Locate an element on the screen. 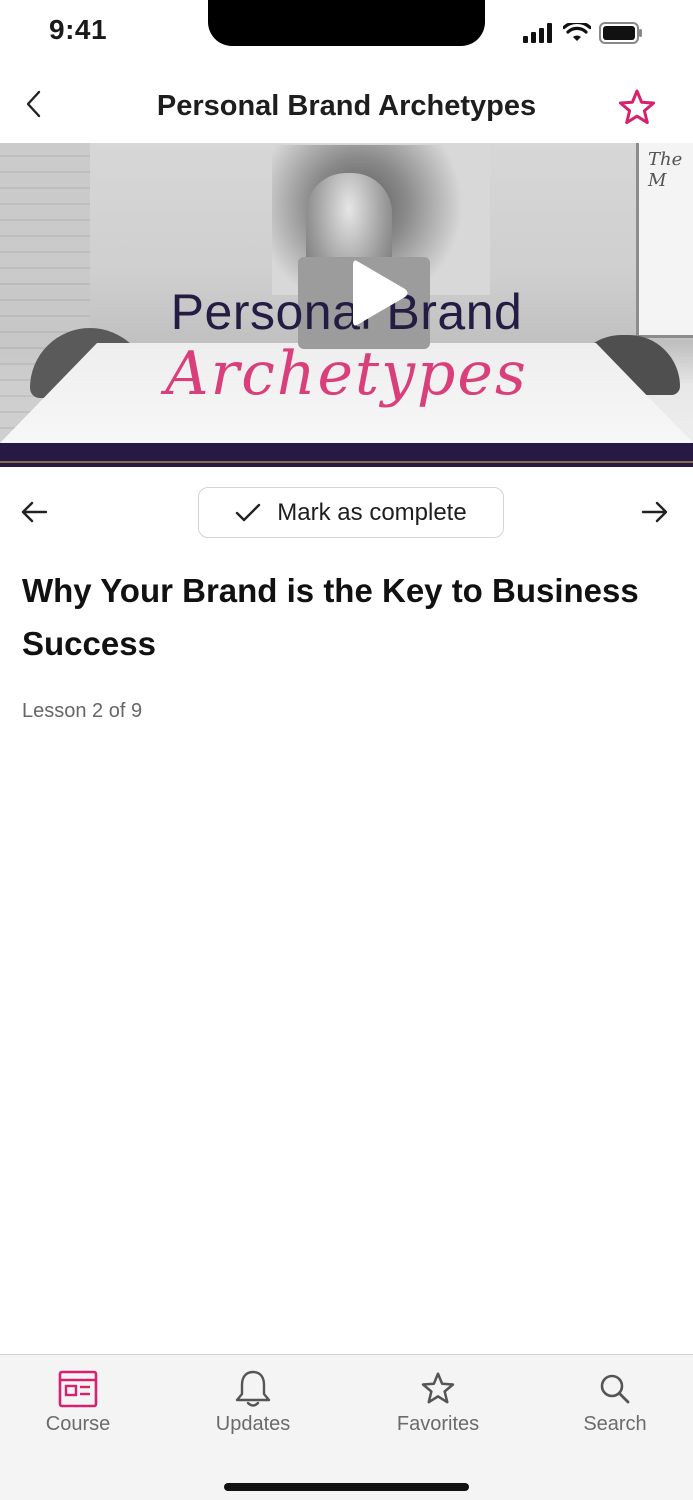  checkmark-icon is located at coordinates (248, 512).